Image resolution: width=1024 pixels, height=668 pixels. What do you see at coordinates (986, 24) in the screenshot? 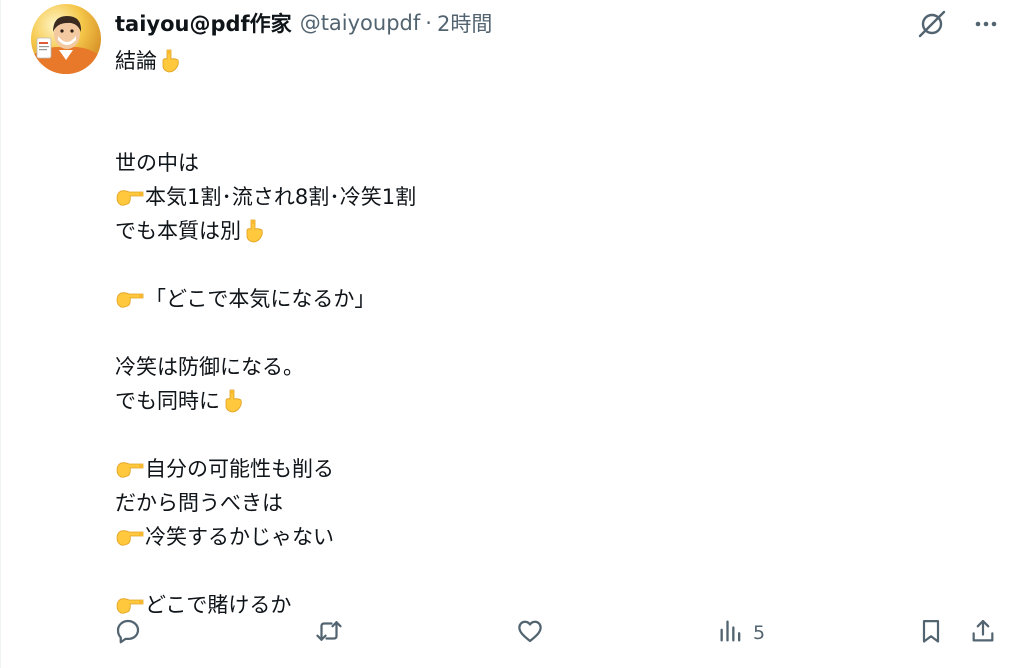
I see `more-icon` at bounding box center [986, 24].